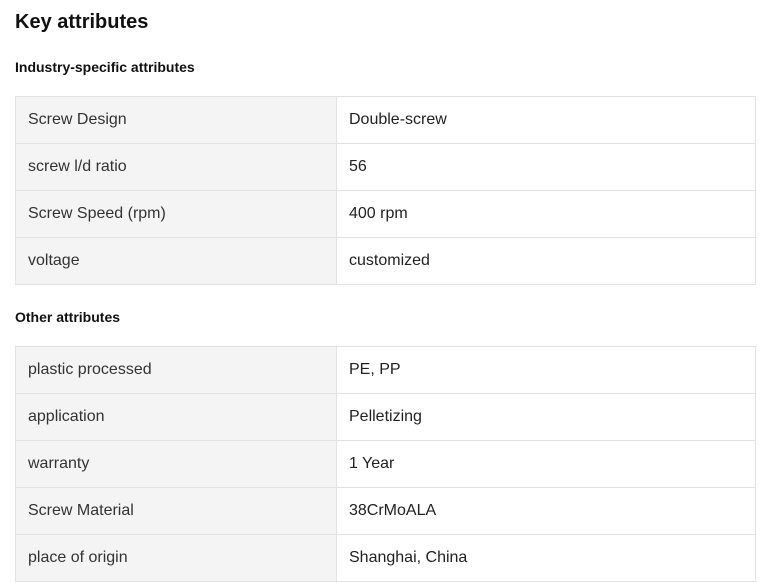 The image size is (768, 583). I want to click on attribute-name: application, so click(176, 417).